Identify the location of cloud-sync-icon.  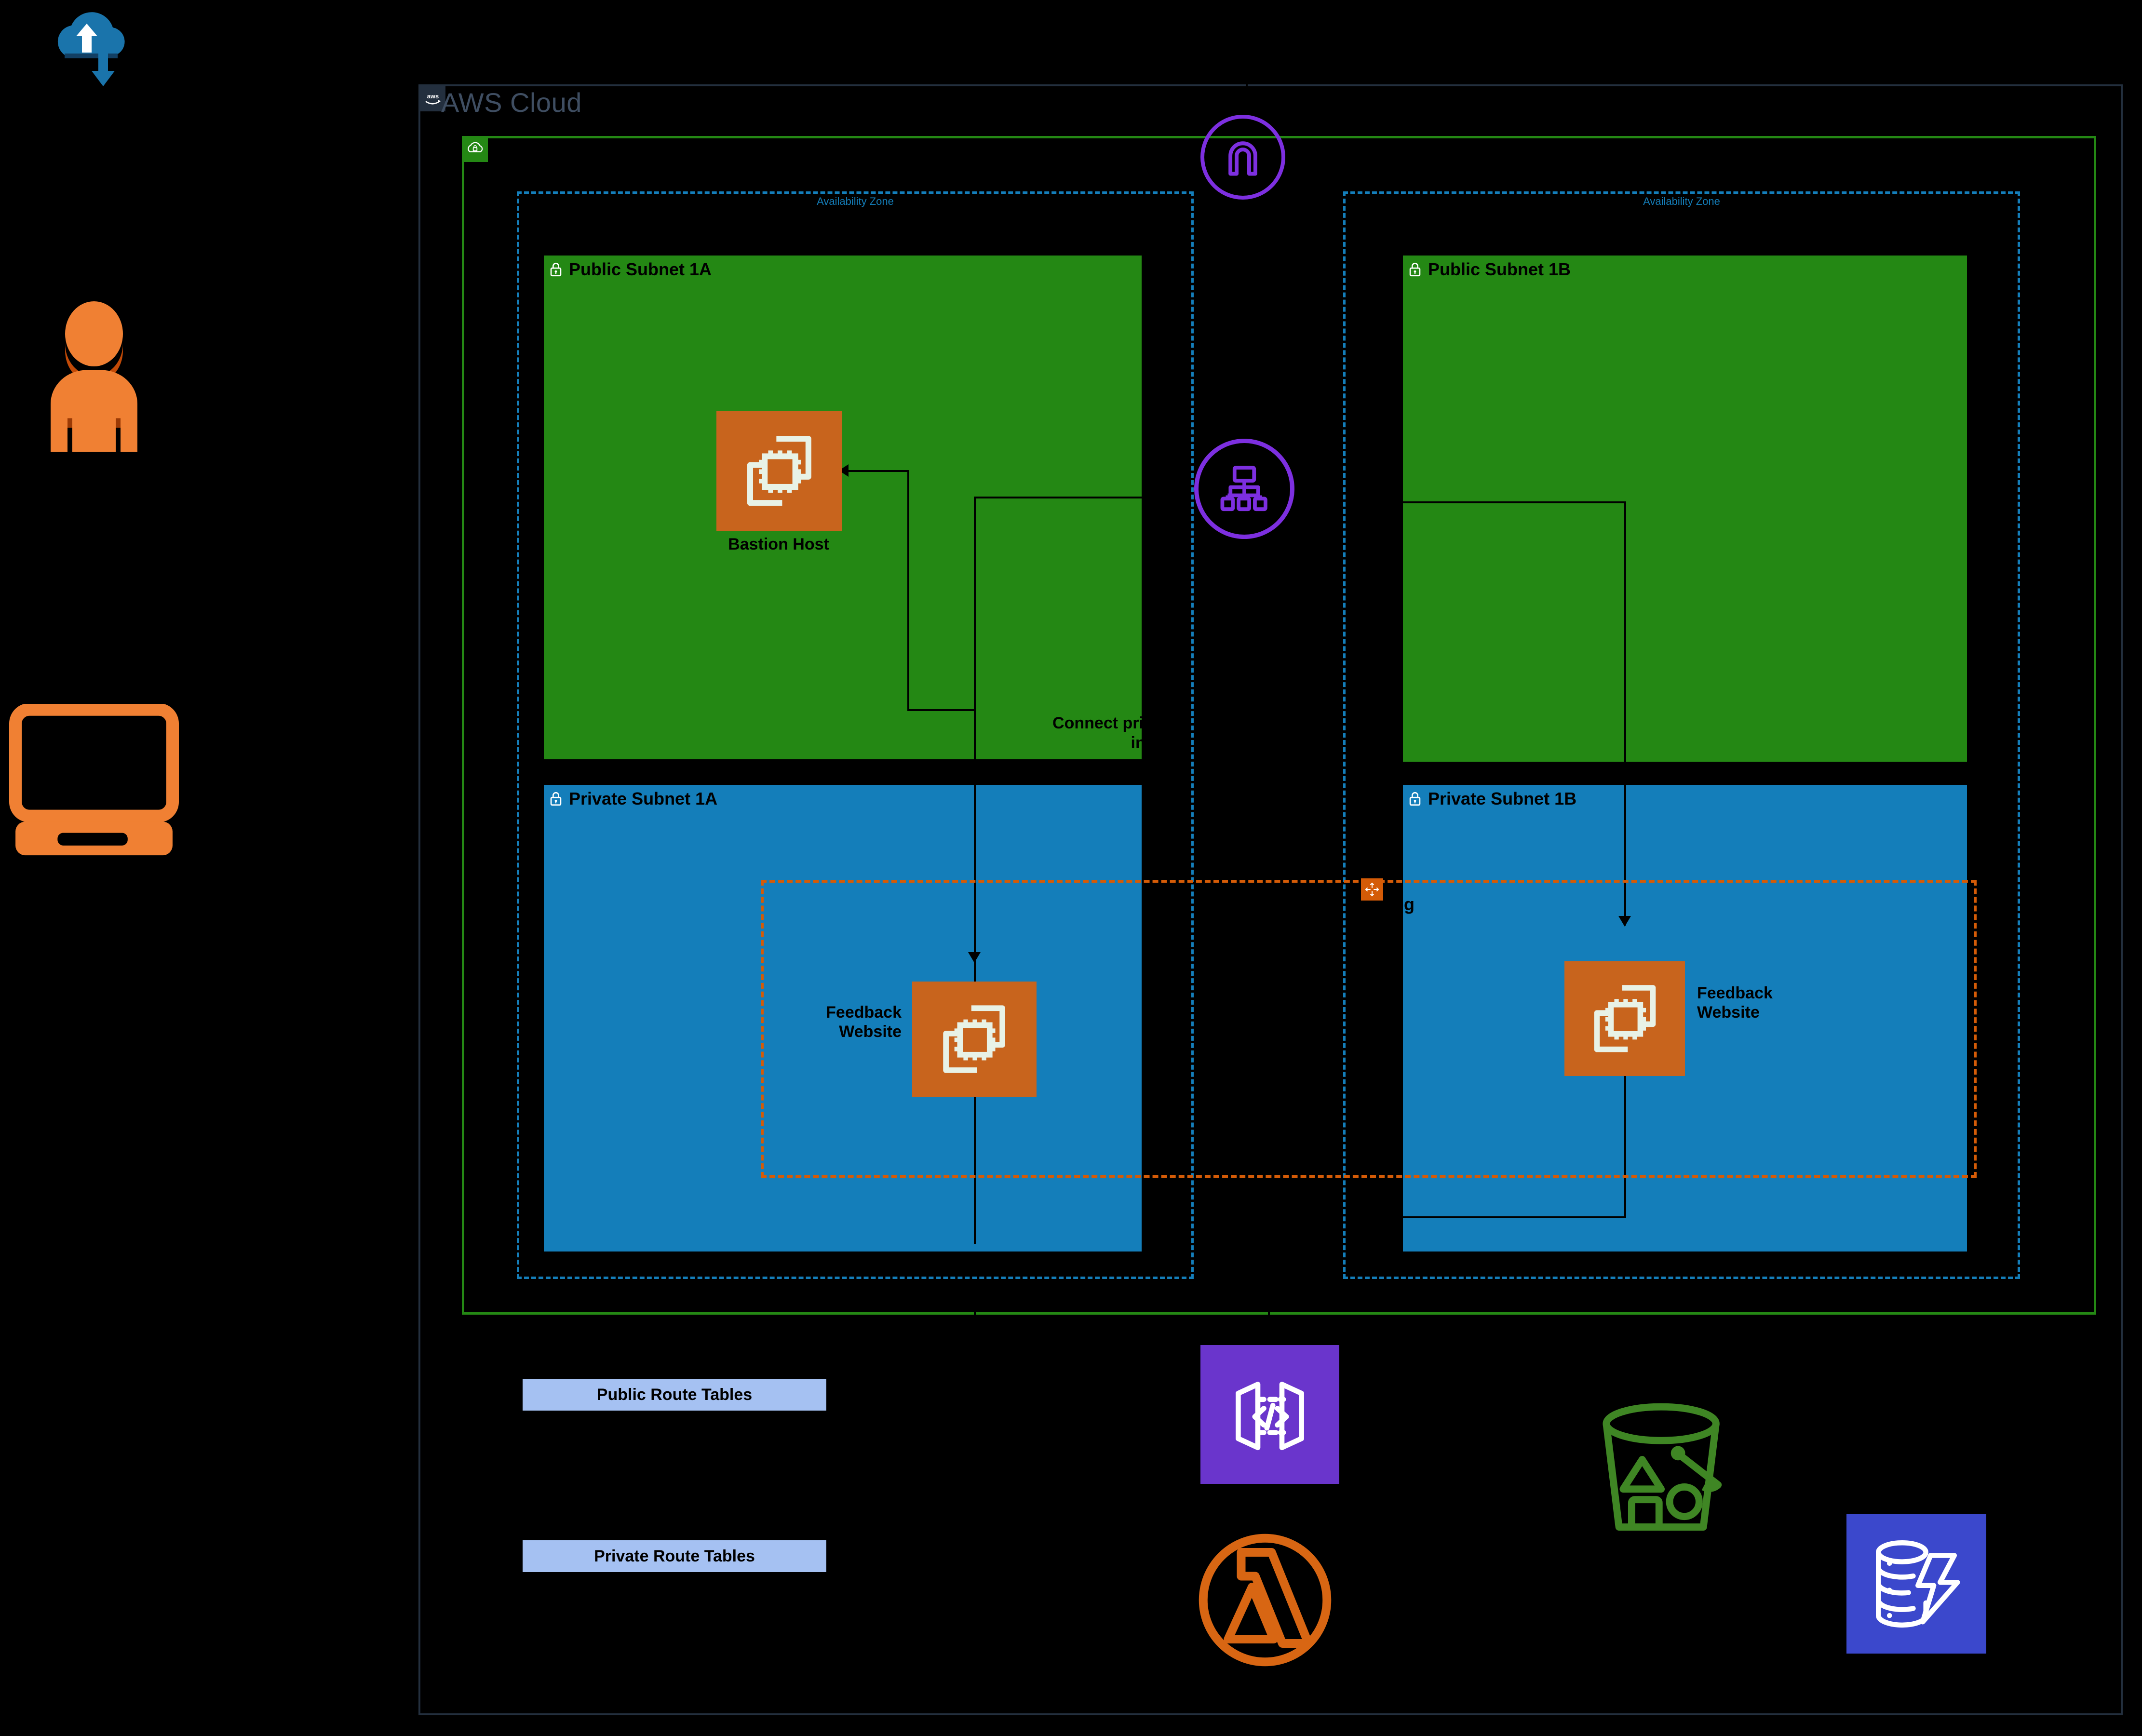
(91, 50).